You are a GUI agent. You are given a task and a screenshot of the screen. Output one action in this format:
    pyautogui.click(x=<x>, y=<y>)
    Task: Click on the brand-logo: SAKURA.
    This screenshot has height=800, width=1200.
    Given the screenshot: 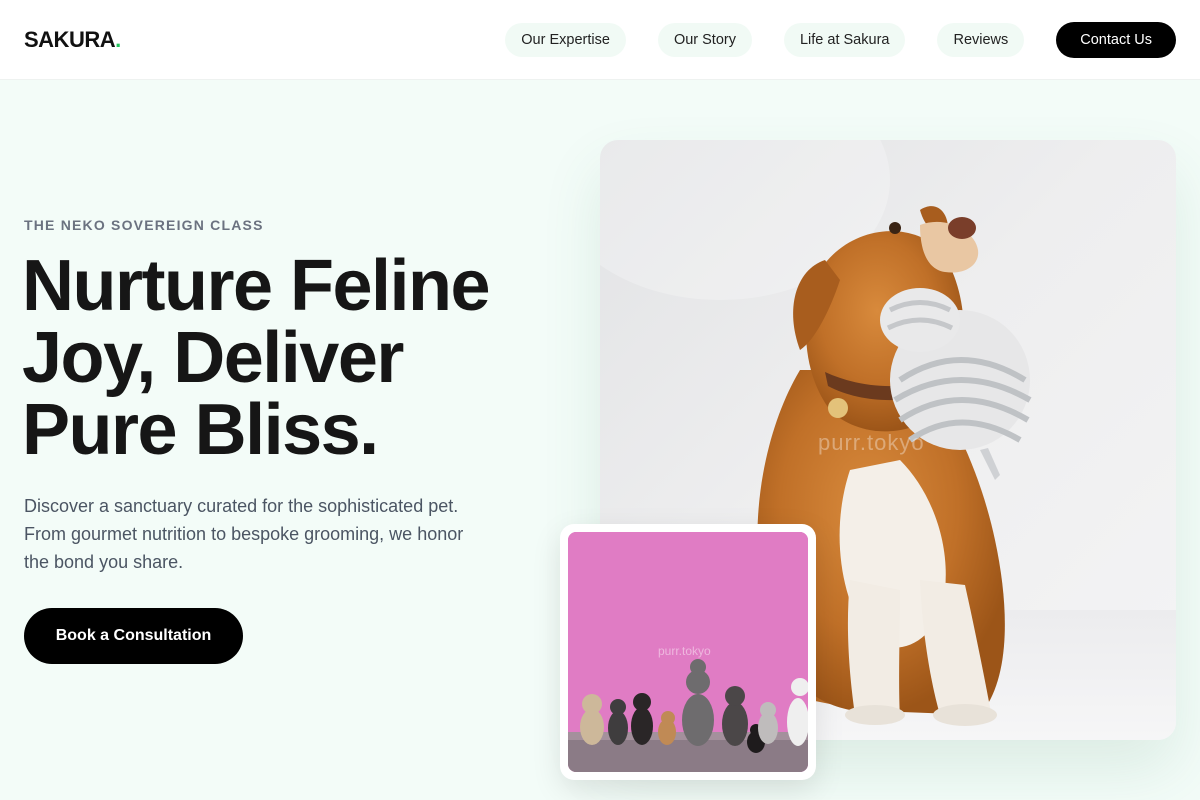 What is the action you would take?
    pyautogui.click(x=72, y=40)
    